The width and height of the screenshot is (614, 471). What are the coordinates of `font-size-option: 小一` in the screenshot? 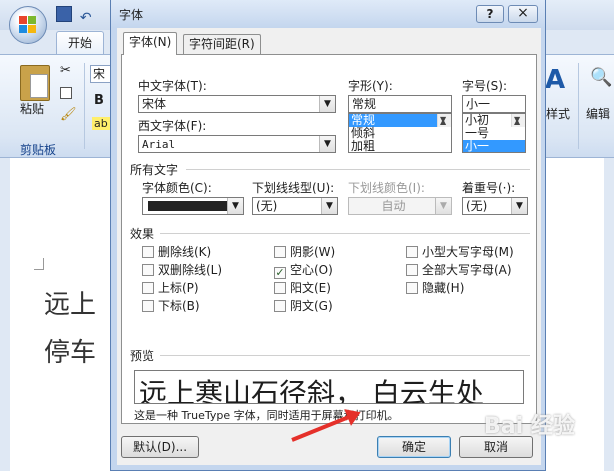 It's located at (494, 146).